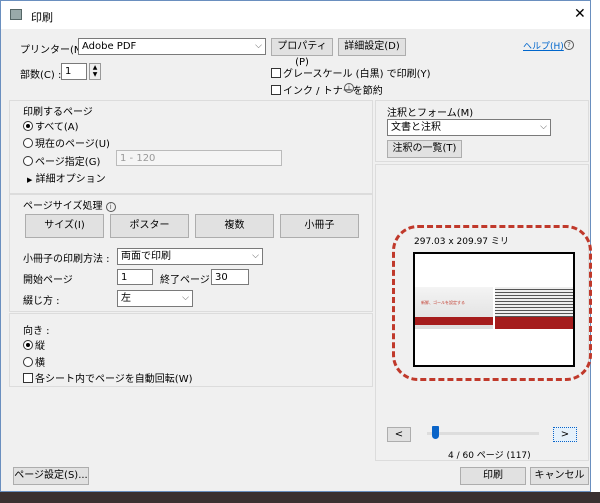  Describe the element at coordinates (469, 127) in the screenshot. I see `annotations-select: 文書と注釈 ⌵` at that location.